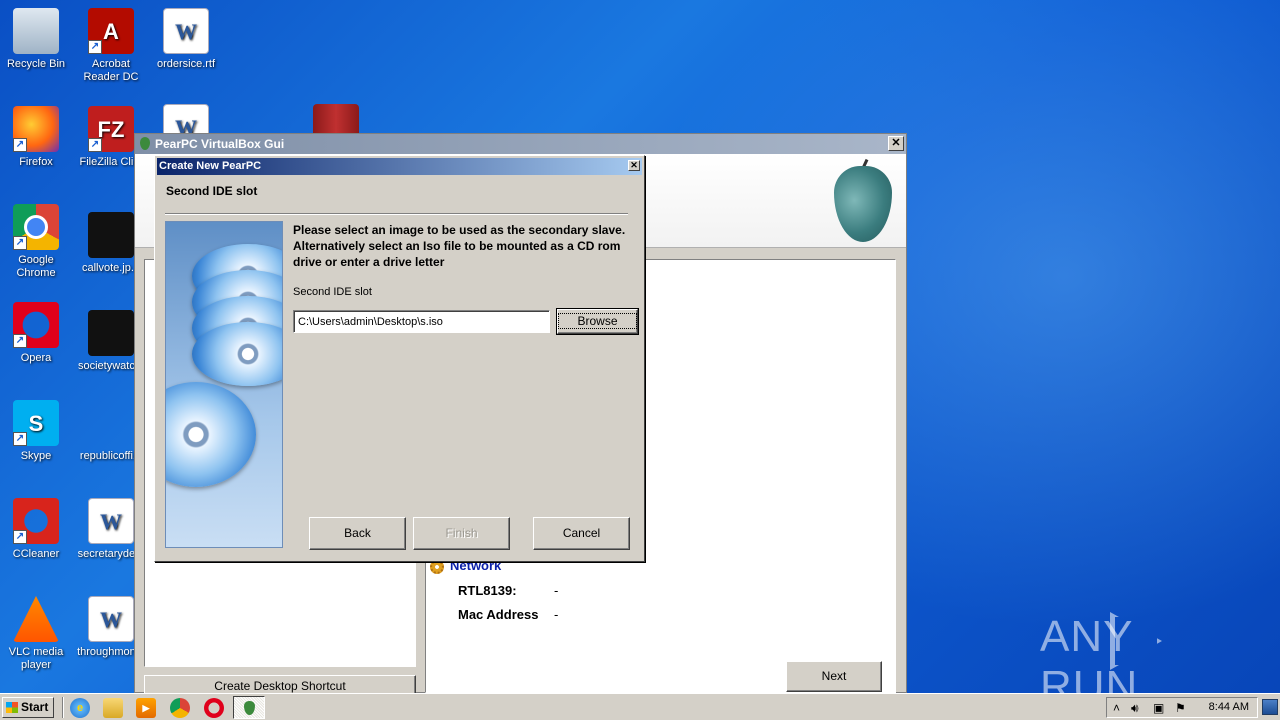 The image size is (1280, 720). What do you see at coordinates (1116, 708) in the screenshot?
I see `tray-expand-icon: ˄` at bounding box center [1116, 708].